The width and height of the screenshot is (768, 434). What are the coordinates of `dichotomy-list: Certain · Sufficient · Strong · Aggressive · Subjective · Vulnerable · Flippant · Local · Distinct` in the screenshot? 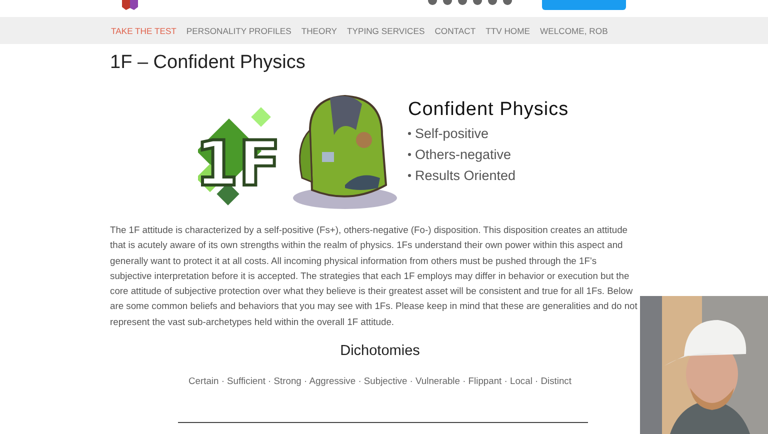 It's located at (380, 380).